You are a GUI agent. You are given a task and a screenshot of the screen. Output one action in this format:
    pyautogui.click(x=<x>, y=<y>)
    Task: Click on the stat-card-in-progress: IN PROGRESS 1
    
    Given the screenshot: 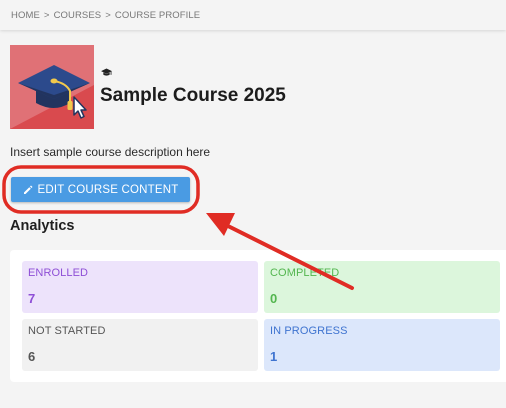 What is the action you would take?
    pyautogui.click(x=382, y=345)
    